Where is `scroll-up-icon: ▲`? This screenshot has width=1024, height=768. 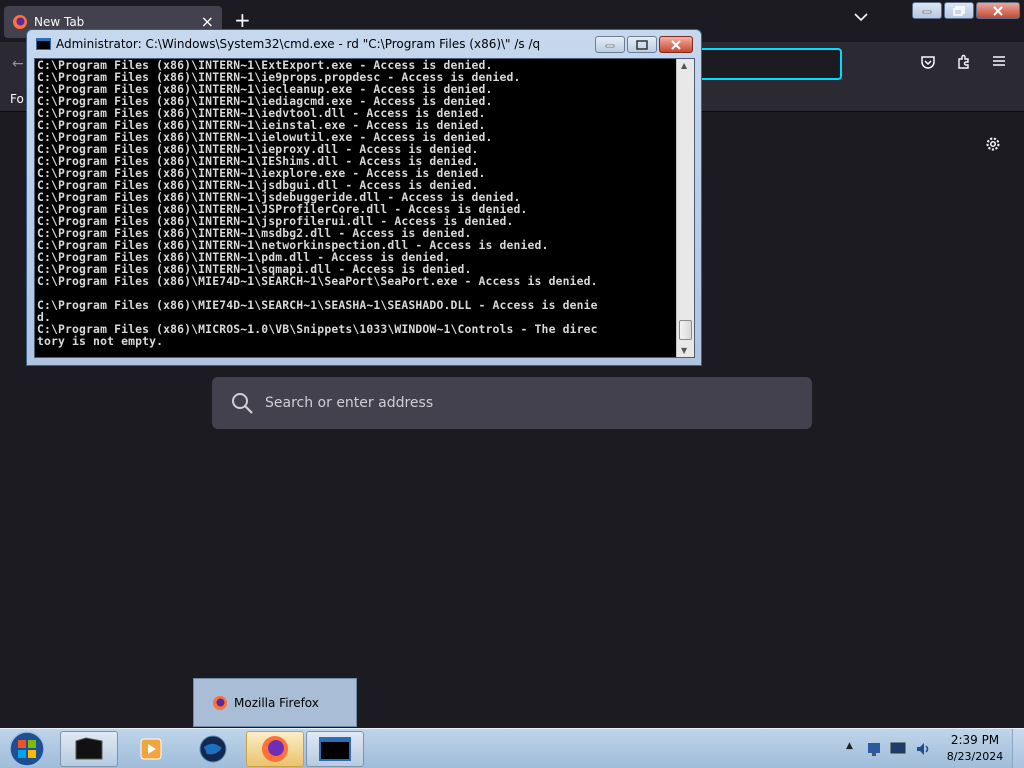 scroll-up-icon: ▲ is located at coordinates (684, 65).